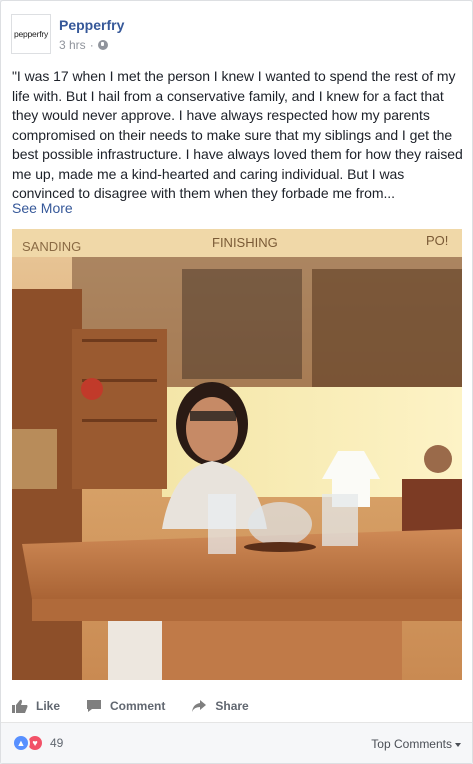 This screenshot has height=764, width=473. What do you see at coordinates (245, 242) in the screenshot?
I see `wall-label-finishing: FINISHING` at bounding box center [245, 242].